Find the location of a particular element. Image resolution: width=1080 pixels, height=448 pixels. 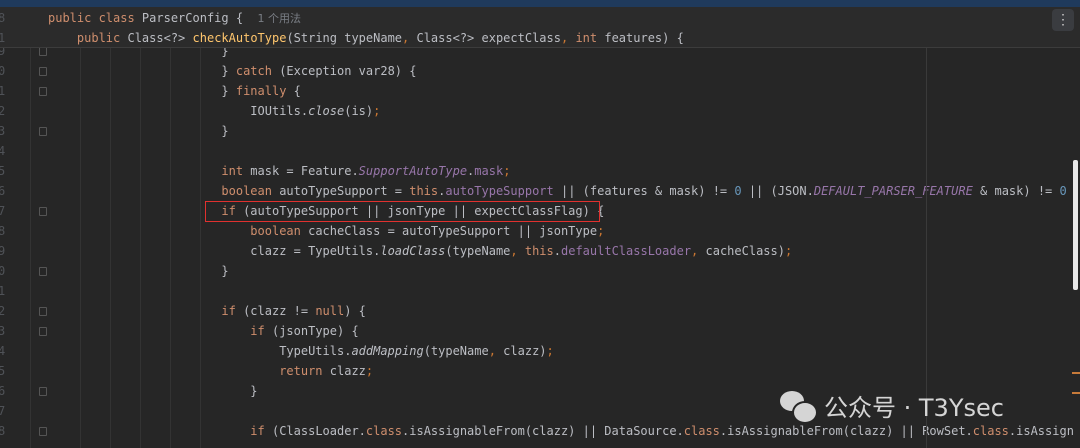

code-token: cacheClass = autoTypeSupport || jsonType is located at coordinates (453, 231).